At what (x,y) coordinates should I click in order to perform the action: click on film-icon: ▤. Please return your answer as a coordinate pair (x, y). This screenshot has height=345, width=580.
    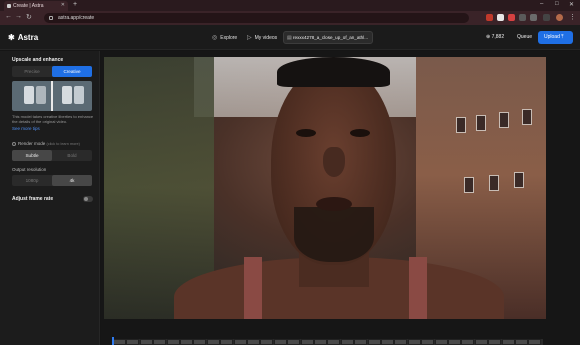
    Looking at the image, I should click on (289, 38).